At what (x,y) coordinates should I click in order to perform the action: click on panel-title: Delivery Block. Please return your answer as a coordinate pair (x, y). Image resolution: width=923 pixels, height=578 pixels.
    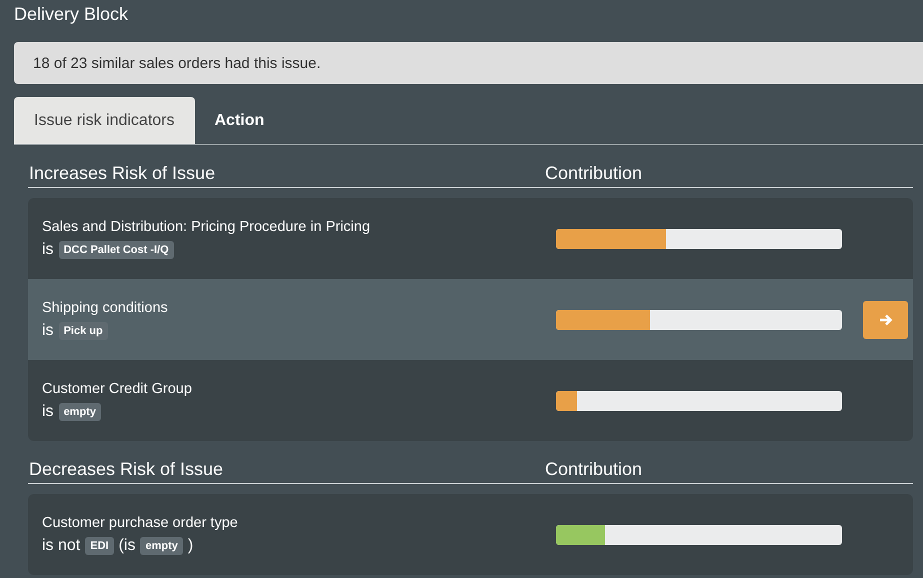
    Looking at the image, I should click on (72, 14).